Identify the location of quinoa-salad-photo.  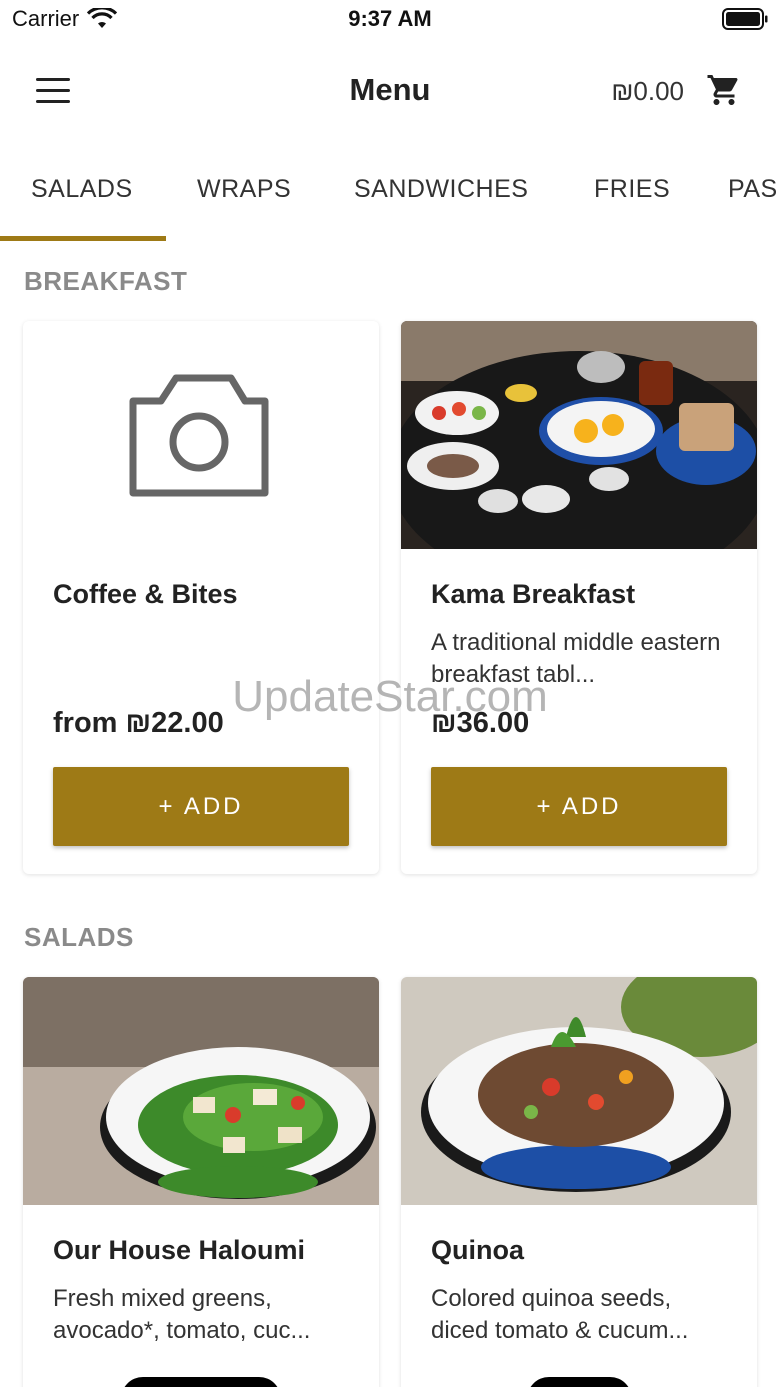
(579, 1091).